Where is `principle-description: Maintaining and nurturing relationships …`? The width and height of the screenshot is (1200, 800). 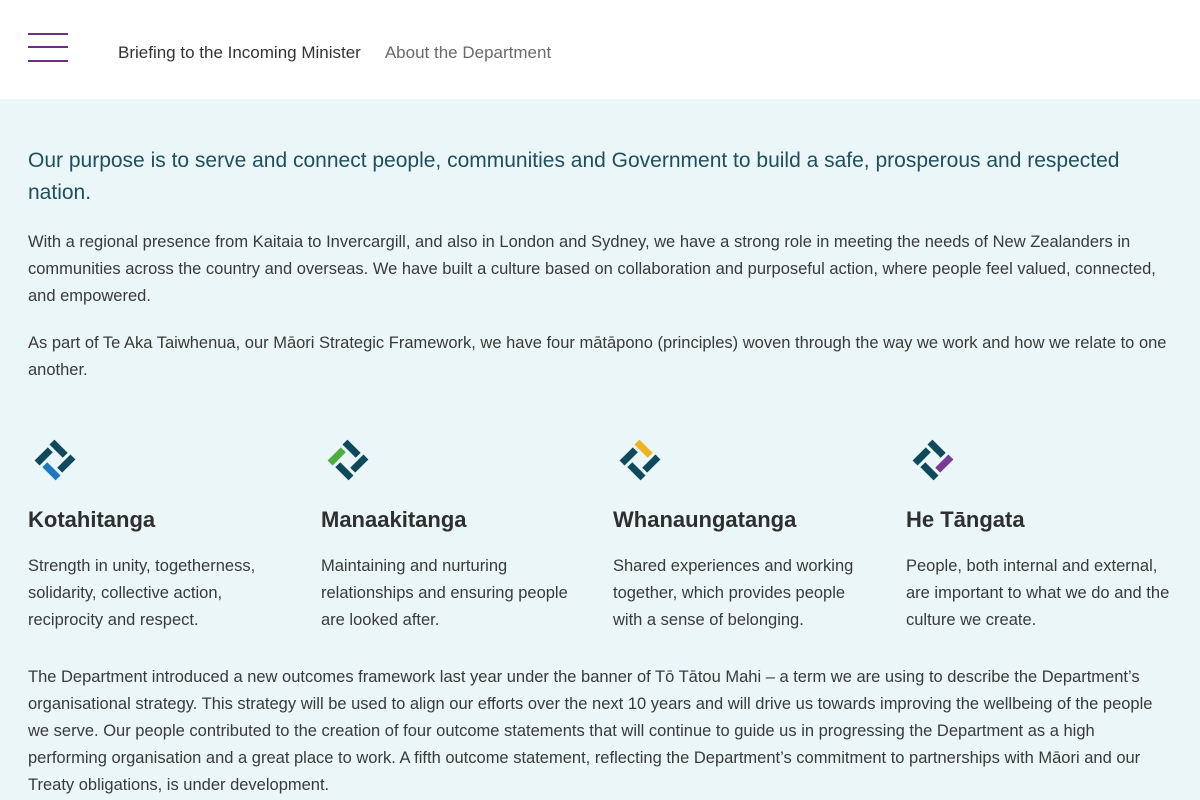
principle-description: Maintaining and nurturing relationships … is located at coordinates (444, 593).